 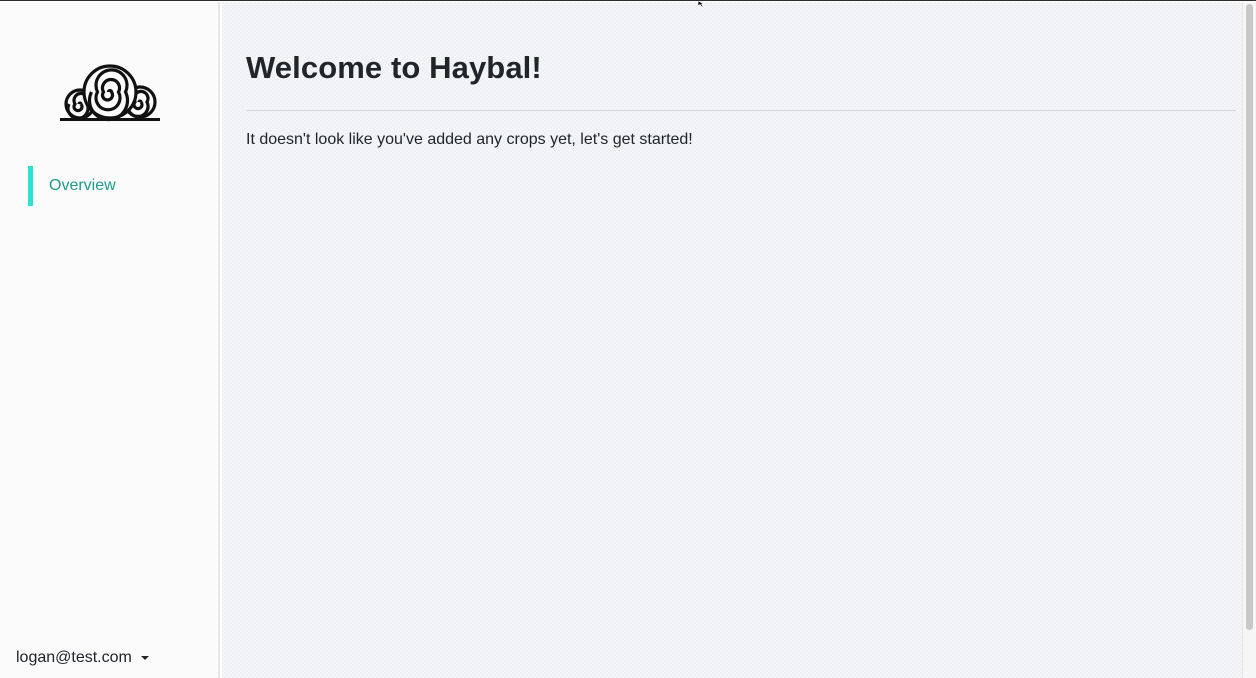 What do you see at coordinates (701, 4) in the screenshot?
I see `mouse-cursor-icon` at bounding box center [701, 4].